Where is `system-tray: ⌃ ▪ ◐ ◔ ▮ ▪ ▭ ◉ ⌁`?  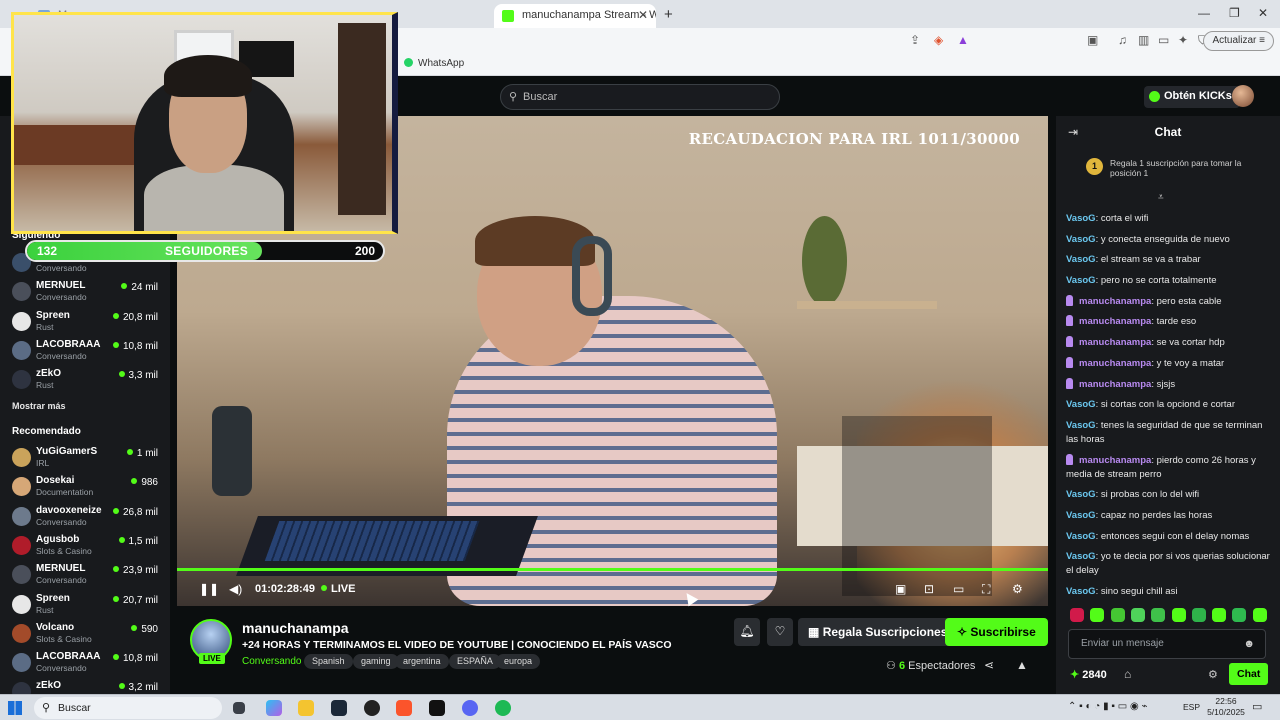
system-tray: ⌃ ▪ ◐ ◔ ▮ ▪ ▭ ◉ ⌁ is located at coordinates (1107, 706).